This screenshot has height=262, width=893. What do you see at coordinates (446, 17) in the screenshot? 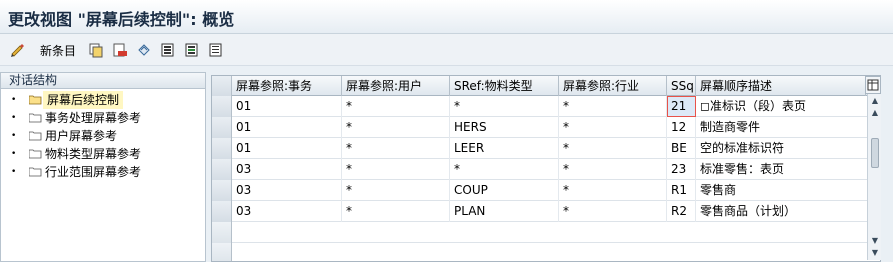
I see `title-bar: 更改视图 "屏幕后续控制": 概览` at bounding box center [446, 17].